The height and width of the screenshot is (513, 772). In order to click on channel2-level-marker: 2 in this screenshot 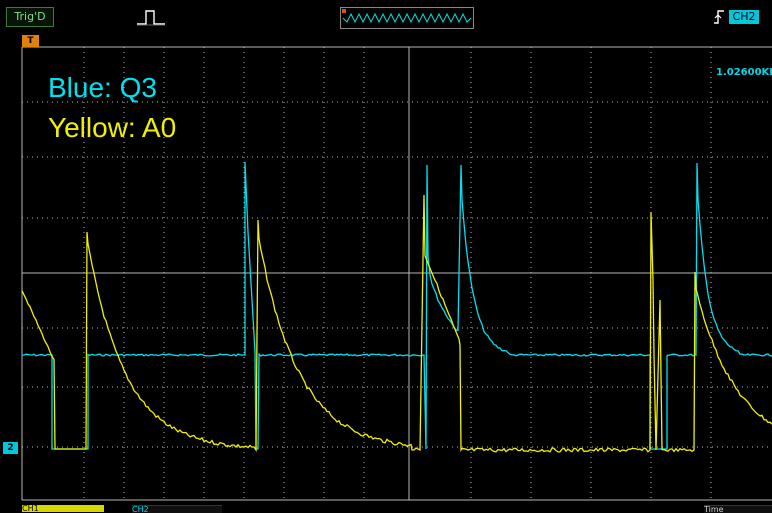, I will do `click(10, 448)`.